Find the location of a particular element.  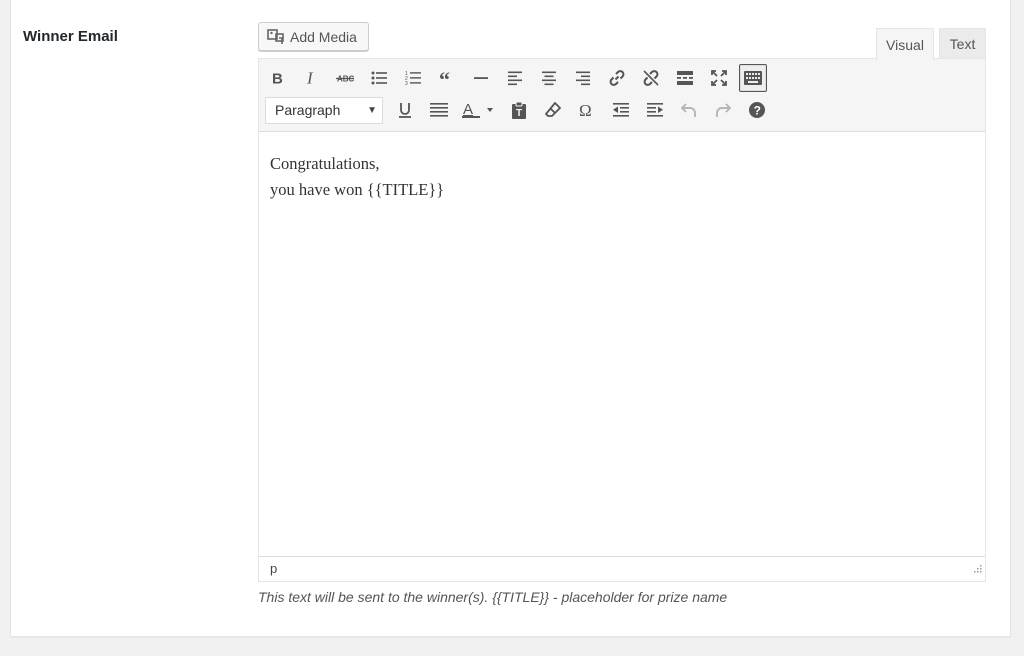

tab-text: Text is located at coordinates (962, 43).